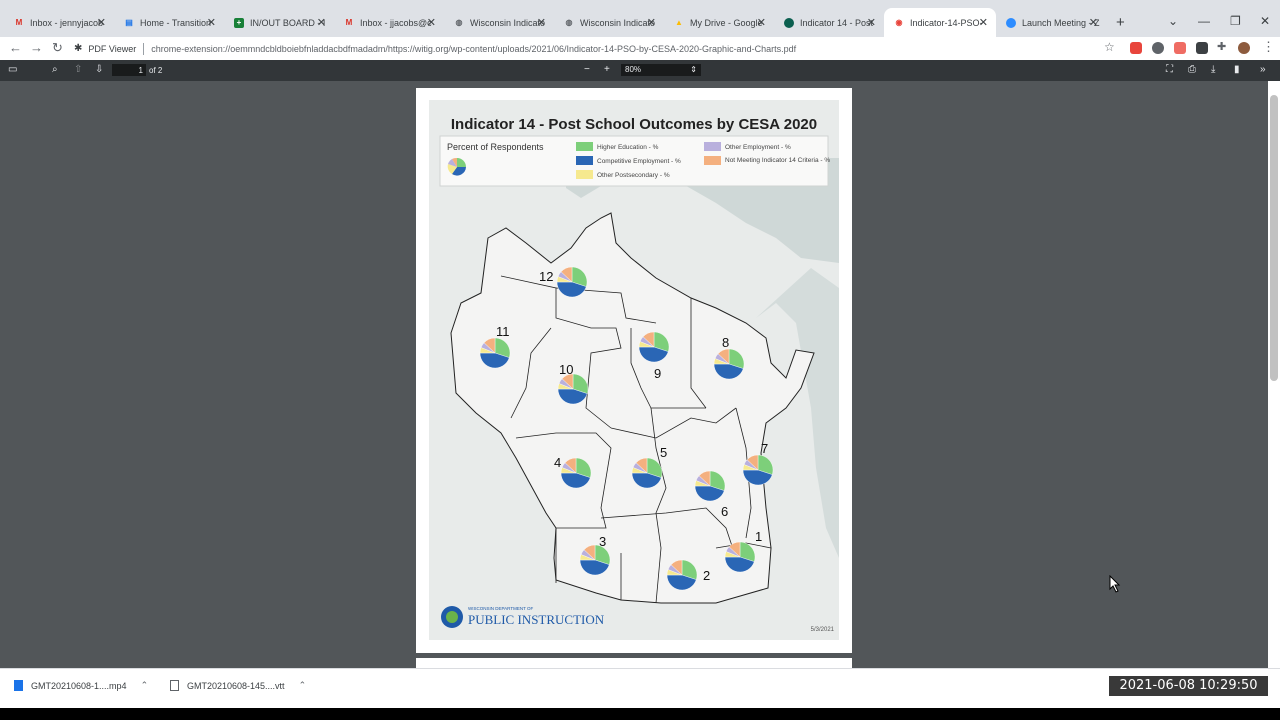 Image resolution: width=1280 pixels, height=720 pixels. What do you see at coordinates (129, 22) in the screenshot?
I see `document-icon: ▤` at bounding box center [129, 22].